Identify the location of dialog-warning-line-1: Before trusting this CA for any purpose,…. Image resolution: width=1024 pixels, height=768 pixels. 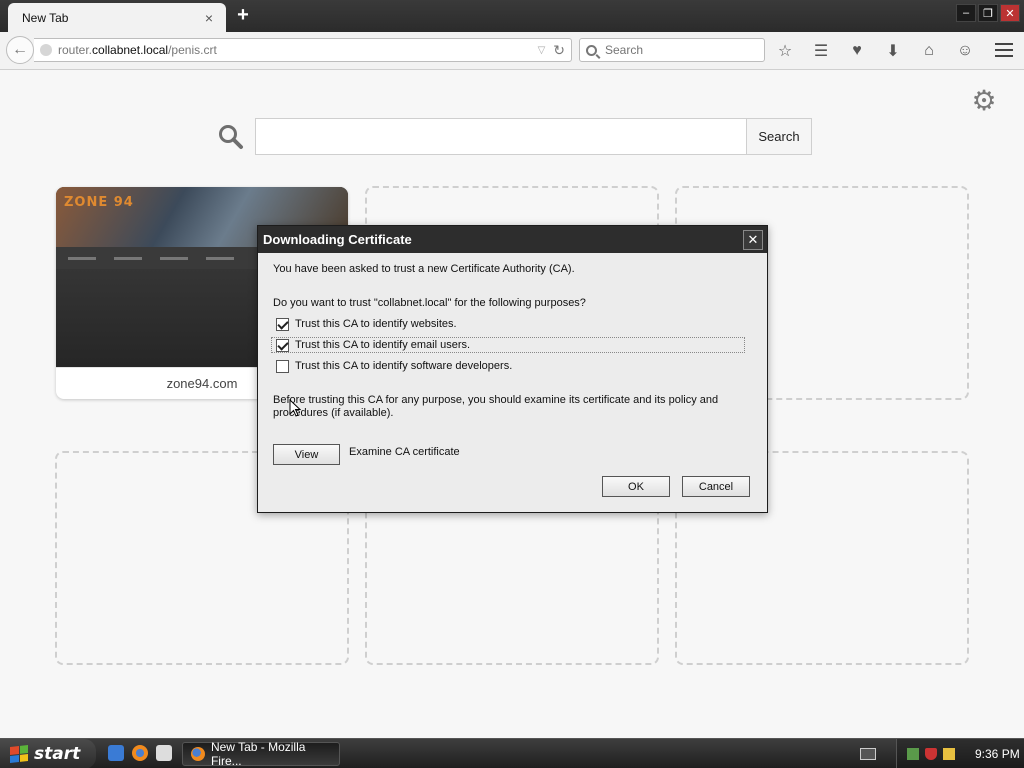
(496, 400).